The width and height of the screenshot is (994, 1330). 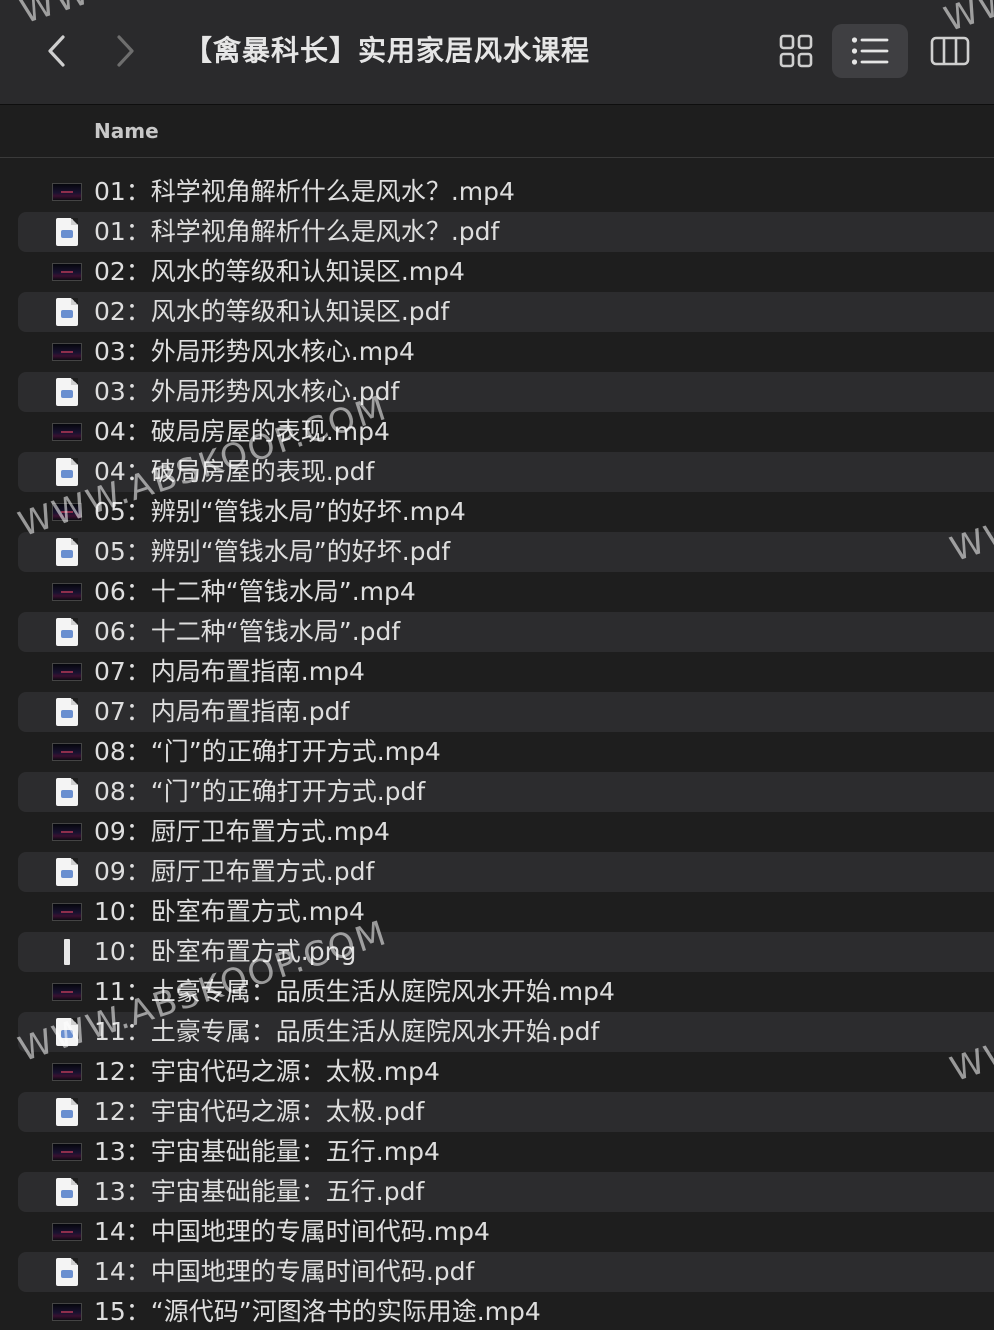 I want to click on column-view-button, so click(x=950, y=51).